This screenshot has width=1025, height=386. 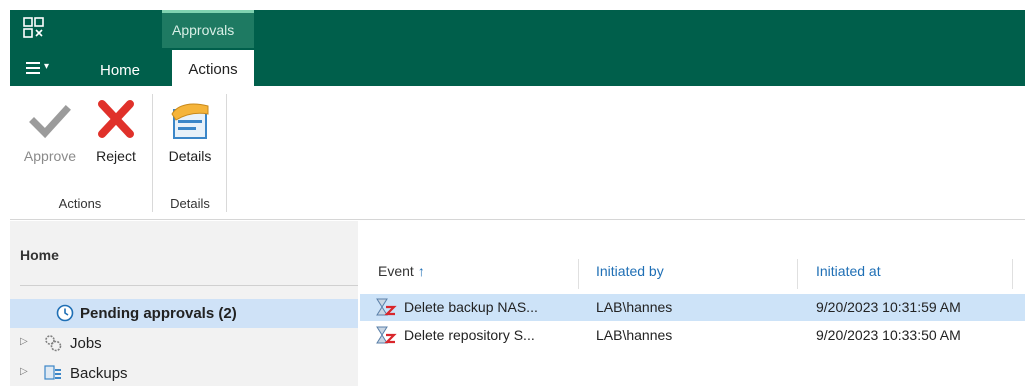 I want to click on tab-actions: Actions, so click(x=213, y=68).